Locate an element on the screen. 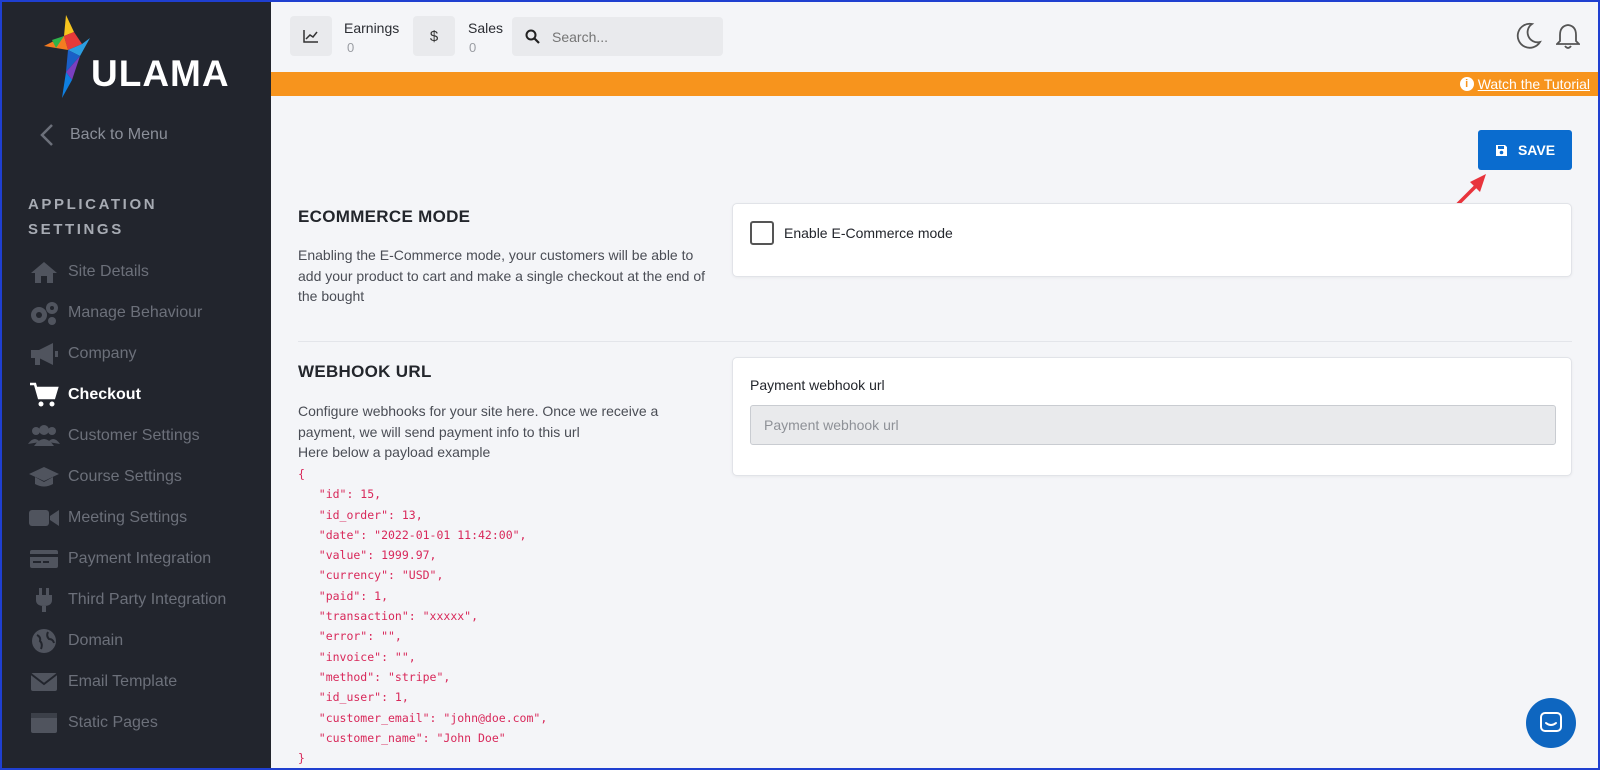 Image resolution: width=1600 pixels, height=770 pixels. brand-name: ULAMA is located at coordinates (160, 73).